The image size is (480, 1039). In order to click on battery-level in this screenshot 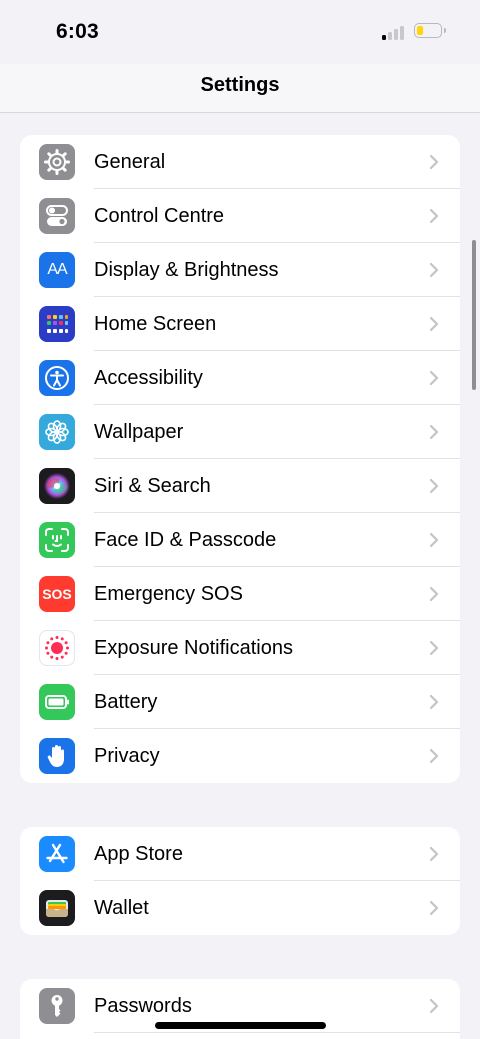, I will do `click(420, 30)`.